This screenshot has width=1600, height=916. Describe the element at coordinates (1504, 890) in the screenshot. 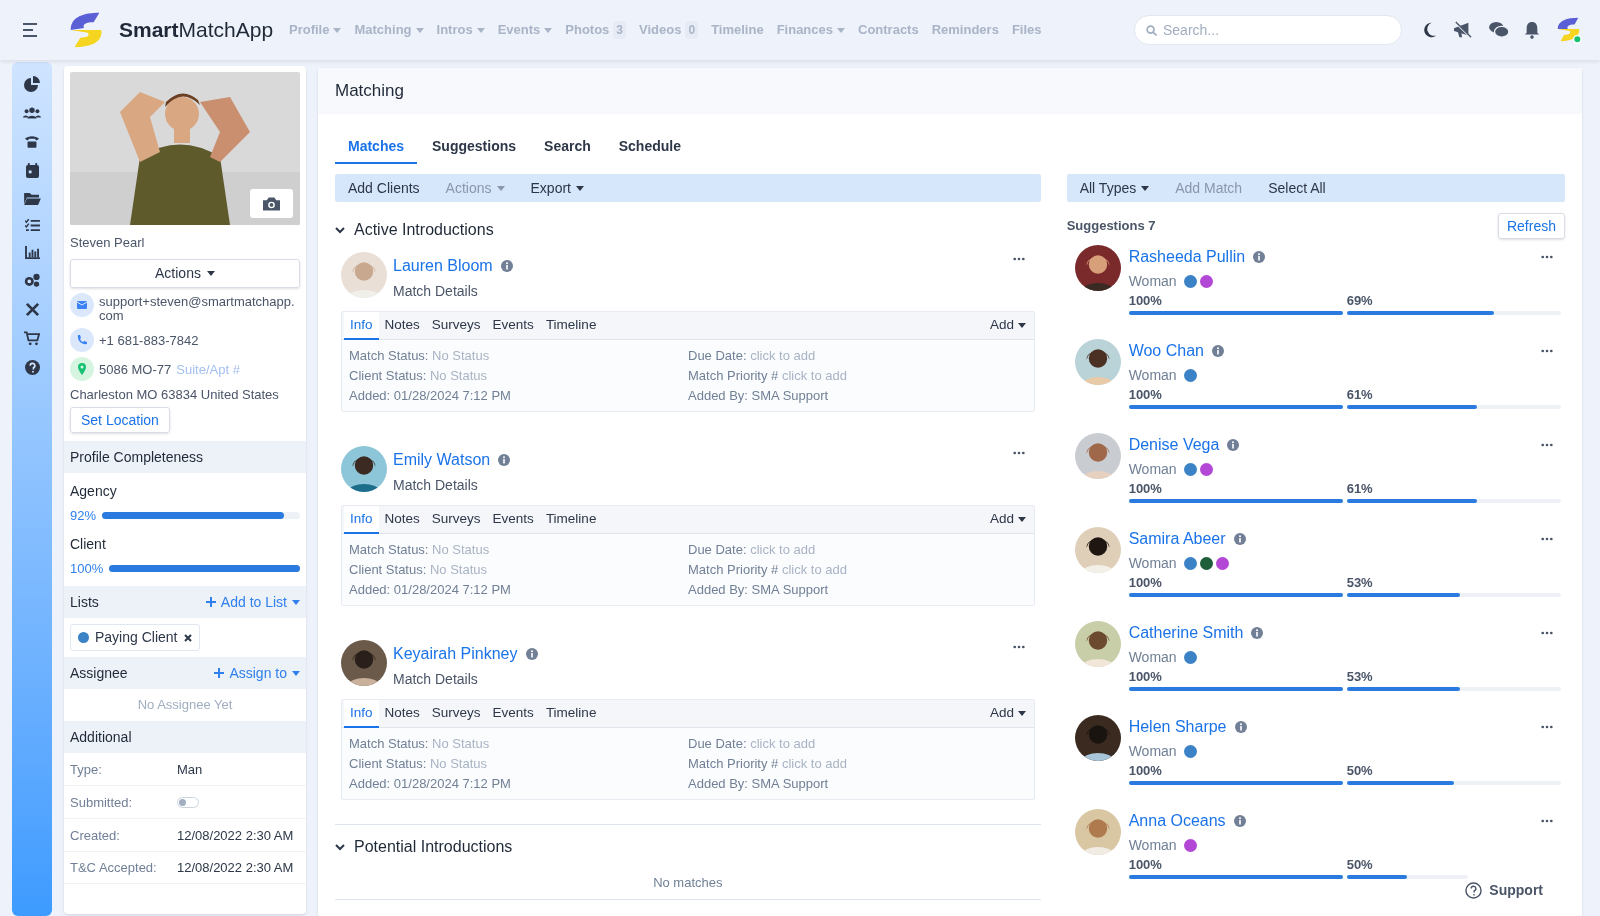

I see `support-button: Support` at that location.